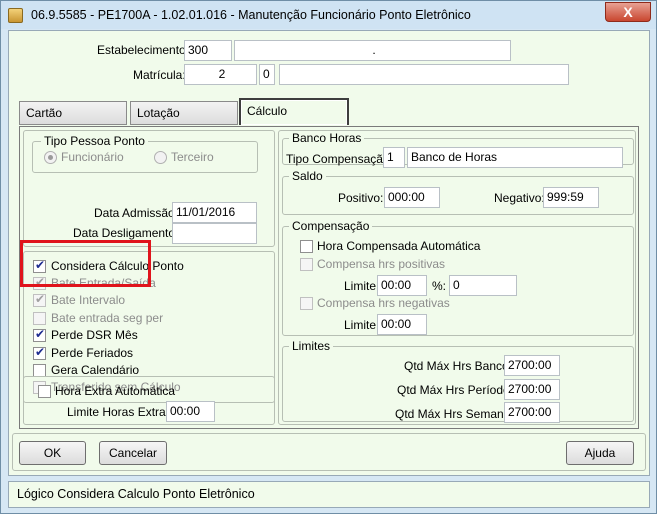  I want to click on highlight-box, so click(85, 263).